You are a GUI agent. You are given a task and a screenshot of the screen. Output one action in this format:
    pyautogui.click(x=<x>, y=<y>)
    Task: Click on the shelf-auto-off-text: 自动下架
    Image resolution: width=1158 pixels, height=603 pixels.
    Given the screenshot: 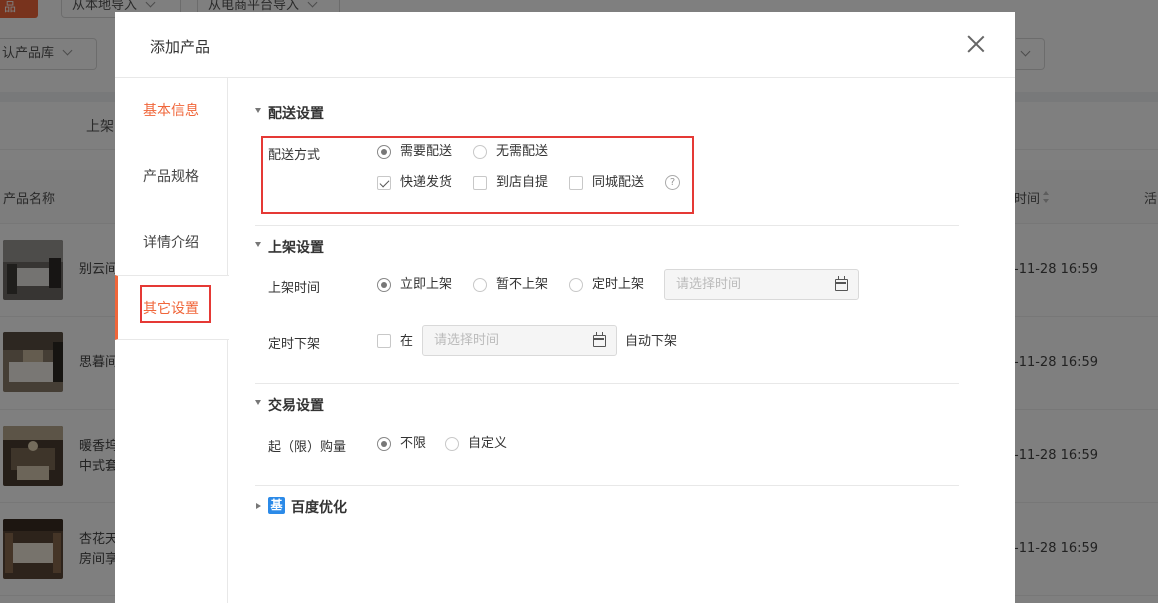 What is the action you would take?
    pyautogui.click(x=651, y=341)
    